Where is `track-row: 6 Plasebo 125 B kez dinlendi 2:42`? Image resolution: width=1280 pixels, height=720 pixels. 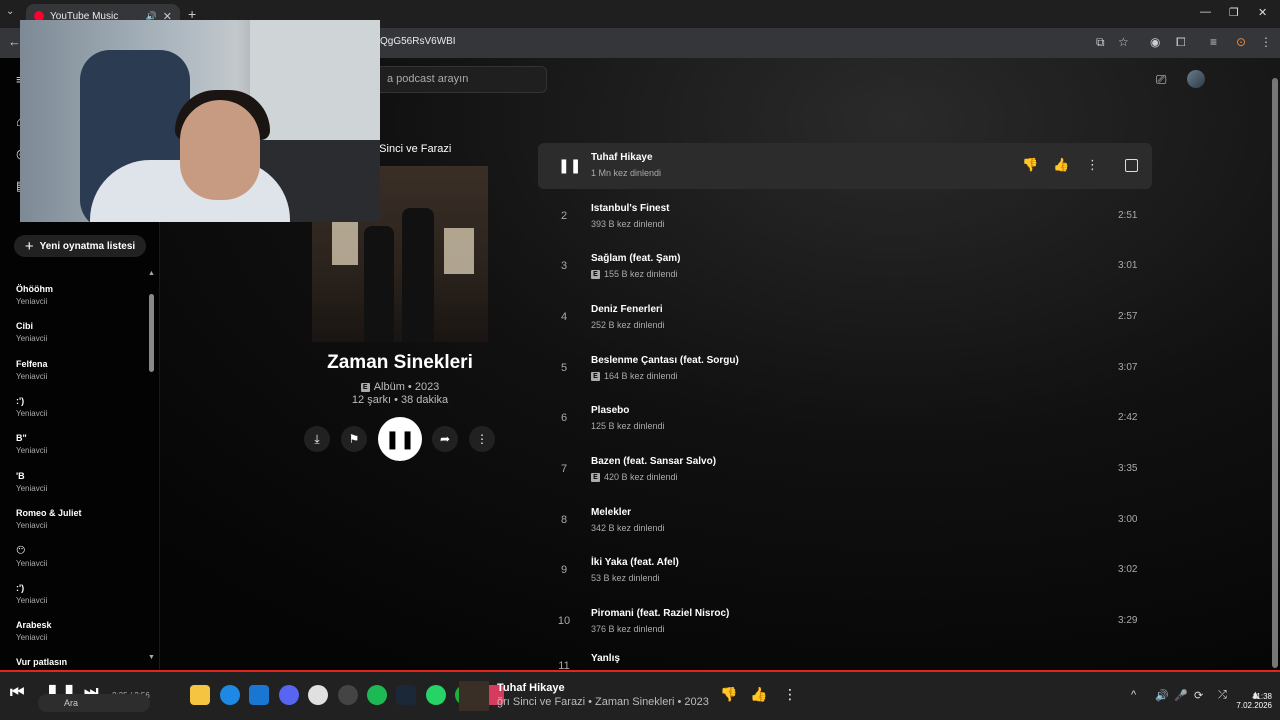 track-row: 6 Plasebo 125 B kez dinlendi 2:42 is located at coordinates (845, 419).